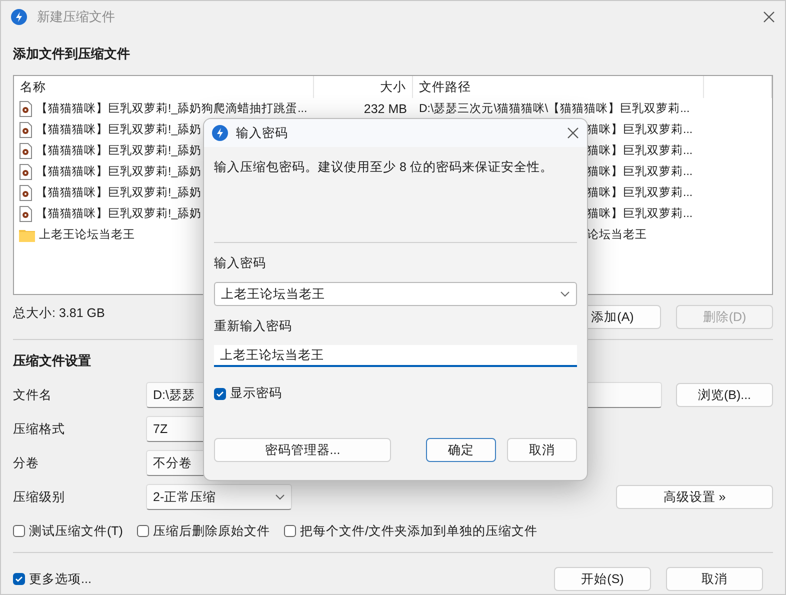 The width and height of the screenshot is (786, 595). What do you see at coordinates (39, 429) in the screenshot?
I see `setting-label: 压缩格式` at bounding box center [39, 429].